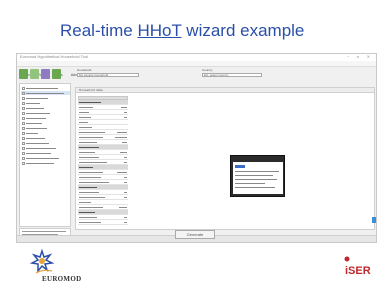  What do you see at coordinates (84, 70) in the screenshot?
I see `household-label: Household` at bounding box center [84, 70].